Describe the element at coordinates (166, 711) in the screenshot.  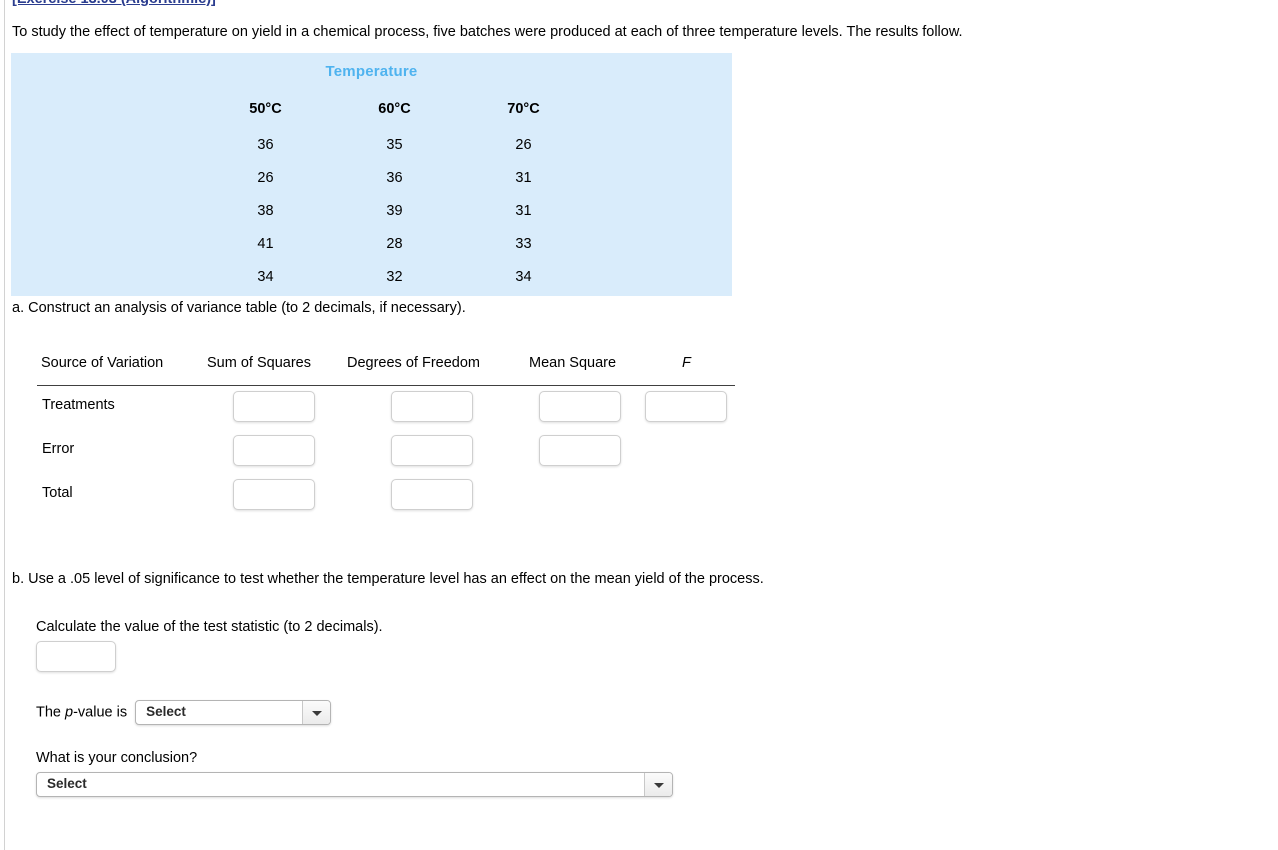
I see `pvalue-select-value: Select` at that location.